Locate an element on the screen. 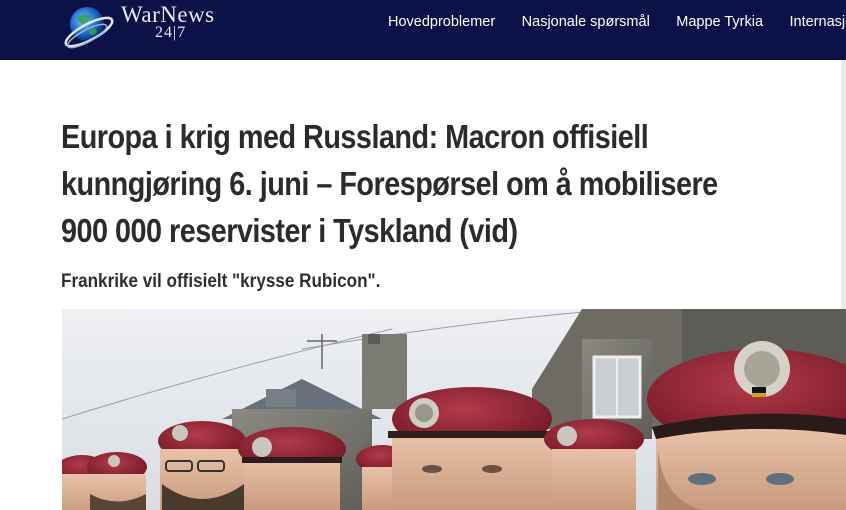  nav-item-hovedproblemer: Hovedproblemer is located at coordinates (441, 22).